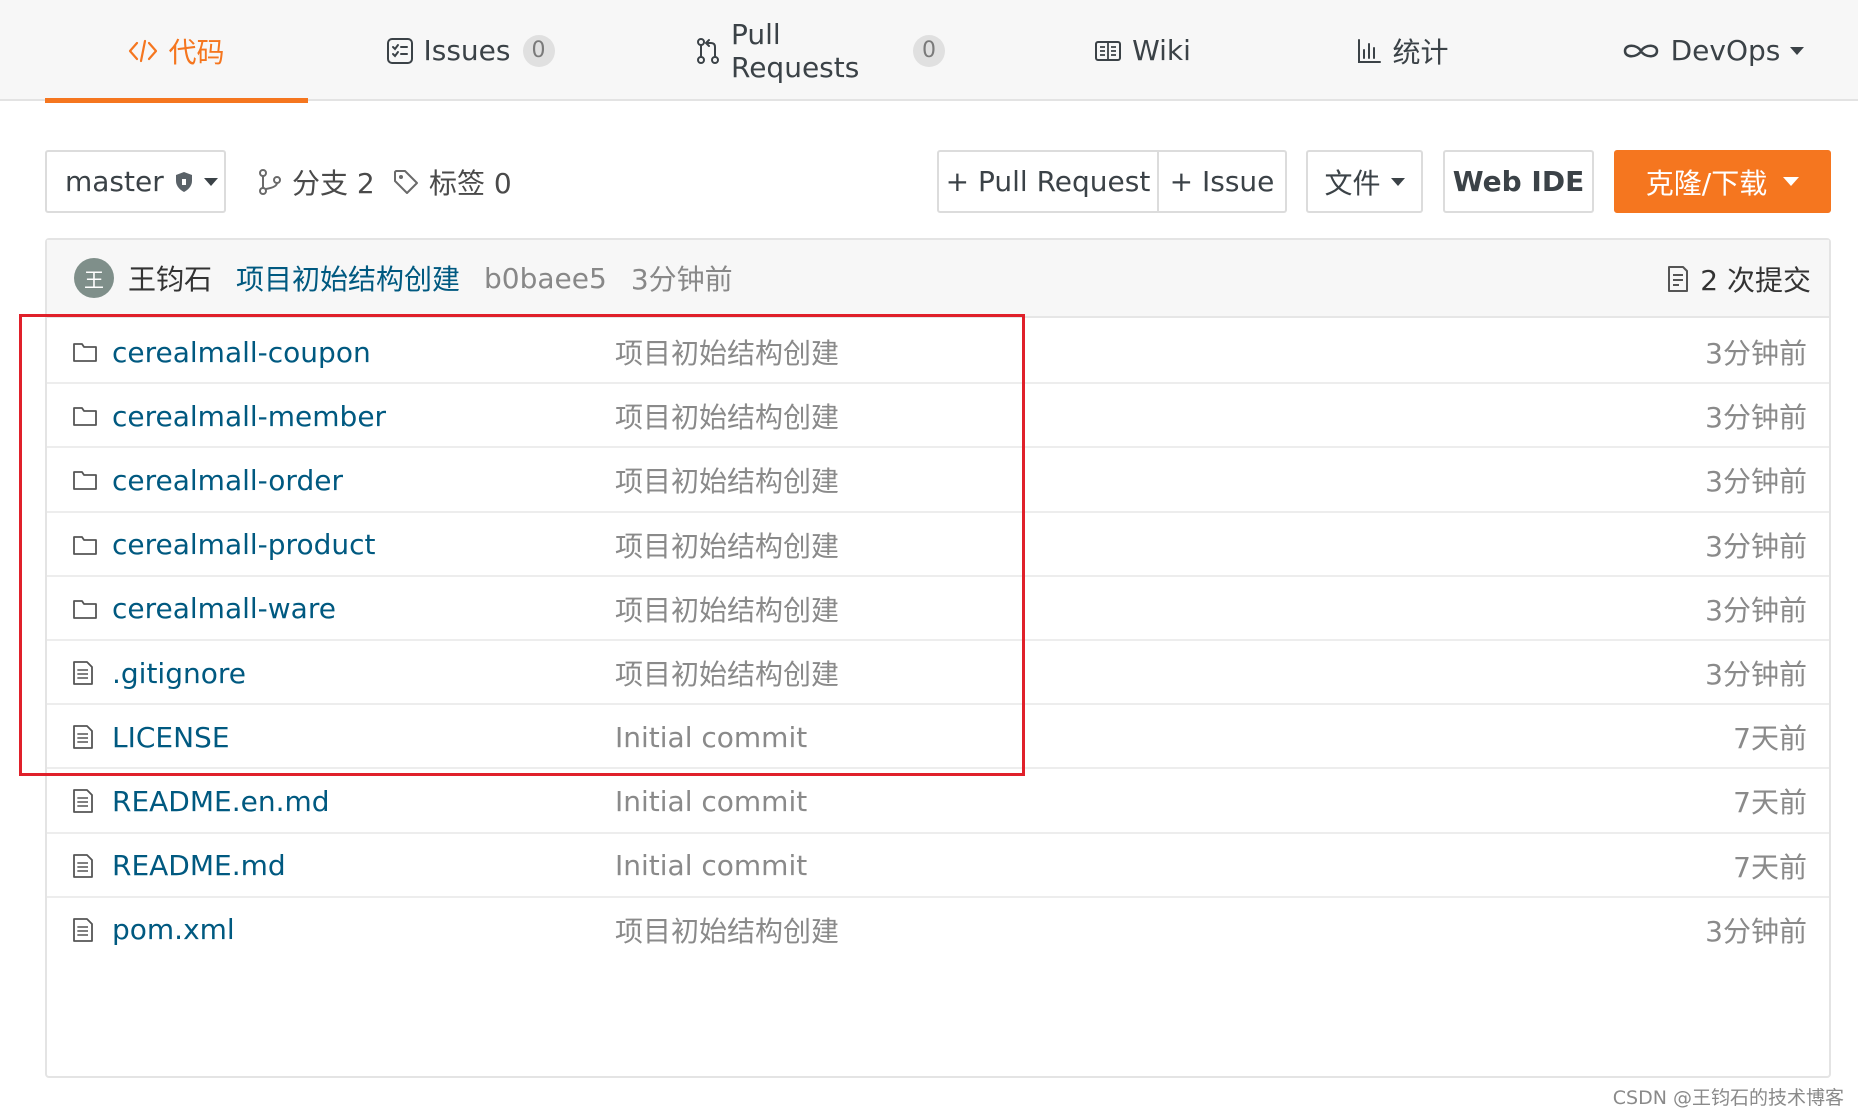  Describe the element at coordinates (348, 278) in the screenshot. I see `commit-message-link: 项目初始结构创建` at that location.